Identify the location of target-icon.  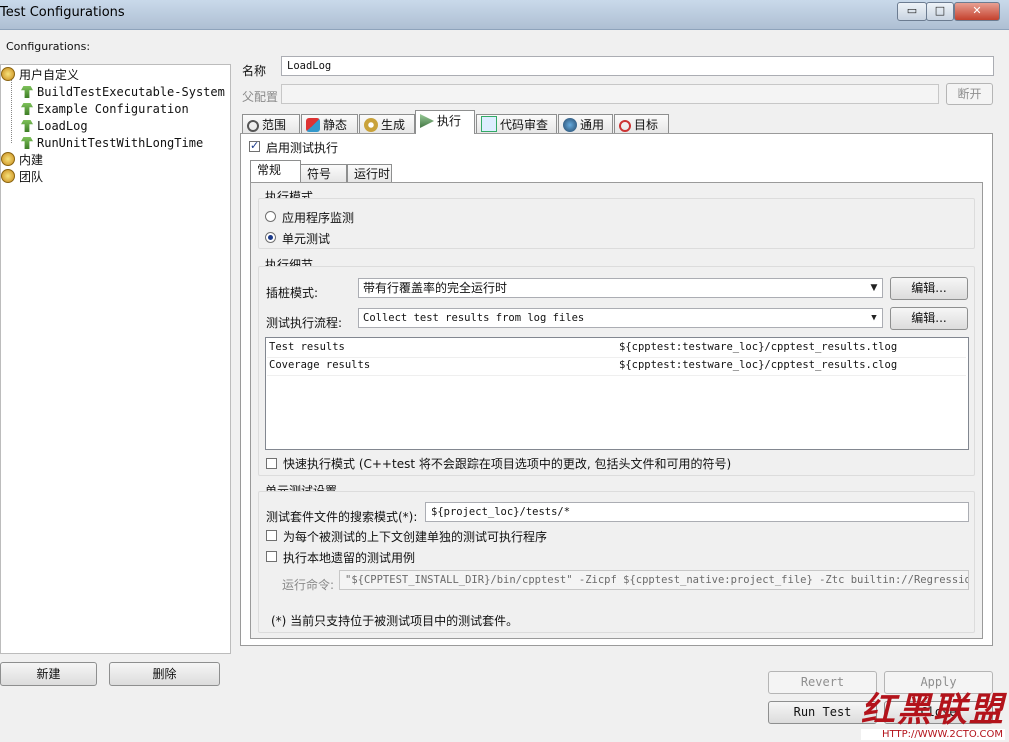
(625, 126).